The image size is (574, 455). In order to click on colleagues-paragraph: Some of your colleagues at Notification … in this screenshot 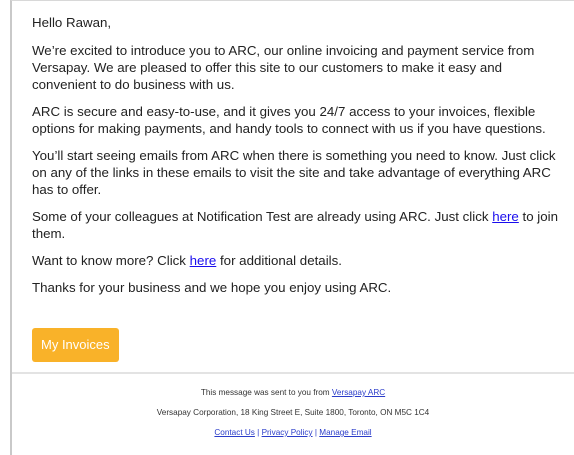, I will do `click(300, 225)`.